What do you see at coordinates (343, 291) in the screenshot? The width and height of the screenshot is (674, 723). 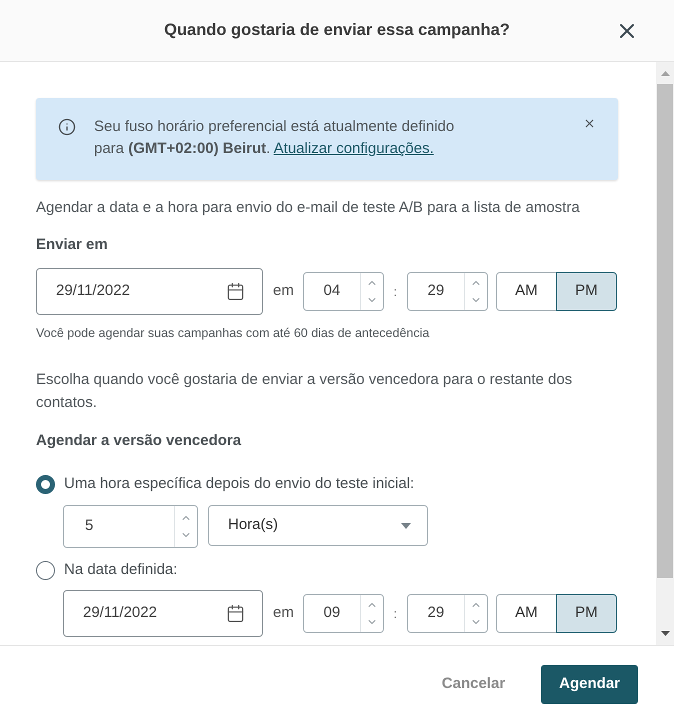 I see `hour-spinner: 04` at bounding box center [343, 291].